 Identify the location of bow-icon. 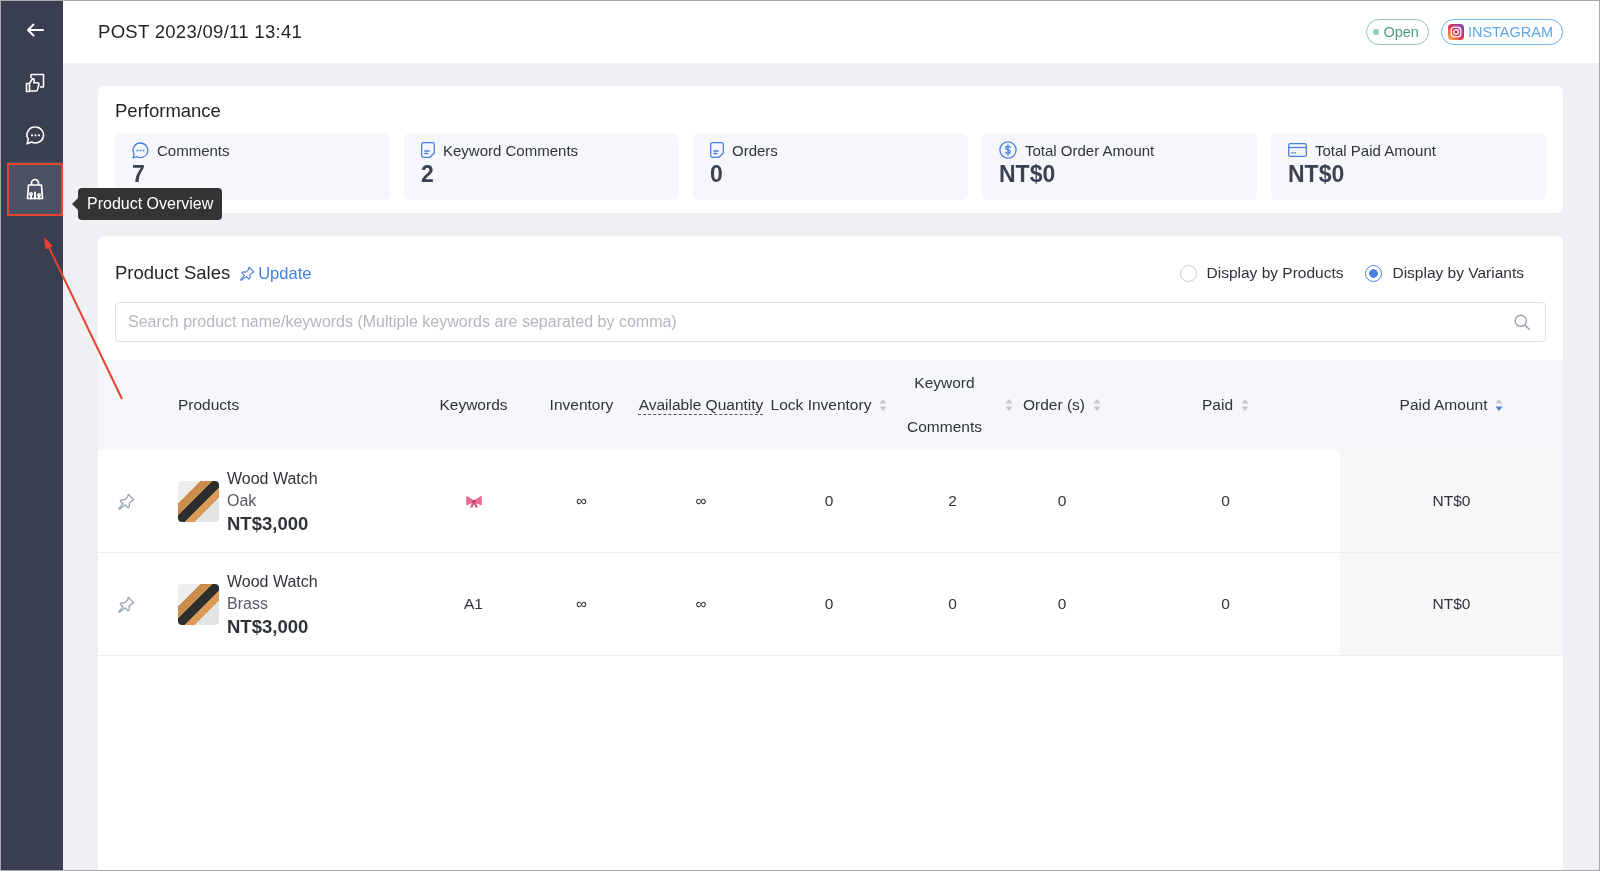
(473, 501).